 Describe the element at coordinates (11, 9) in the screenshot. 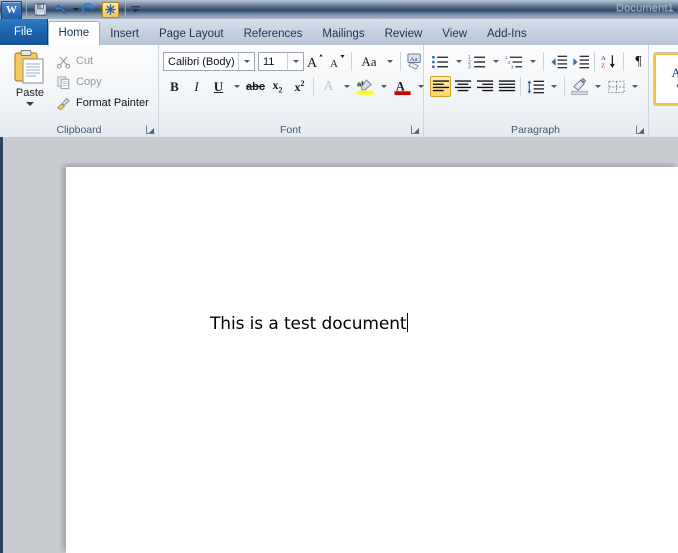

I see `word-logo-icon: W` at that location.